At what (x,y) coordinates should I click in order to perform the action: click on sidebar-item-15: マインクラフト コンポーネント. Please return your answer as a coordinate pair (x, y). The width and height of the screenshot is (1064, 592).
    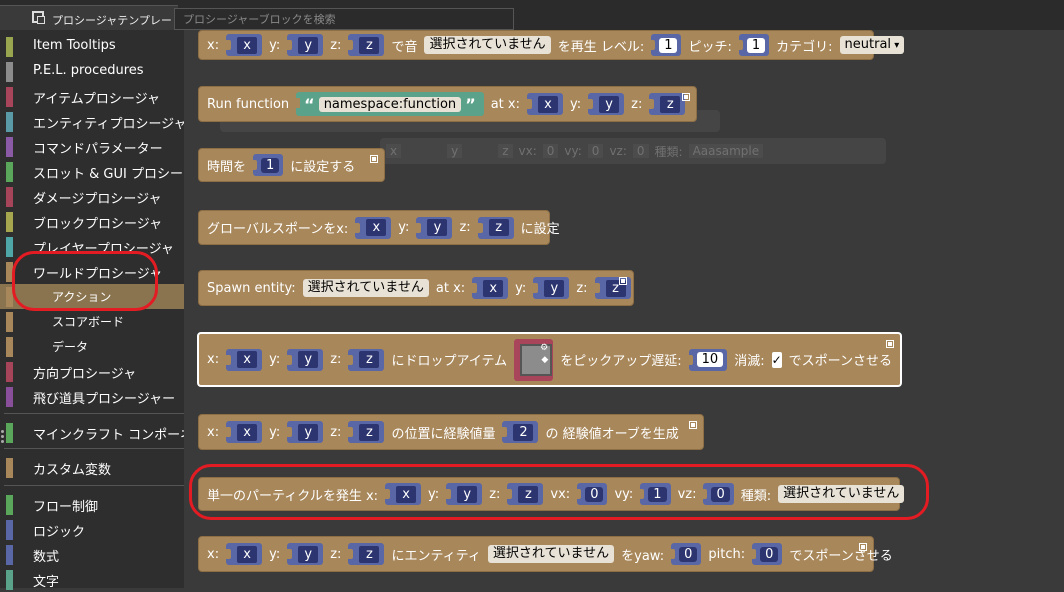
    Looking at the image, I should click on (109, 432).